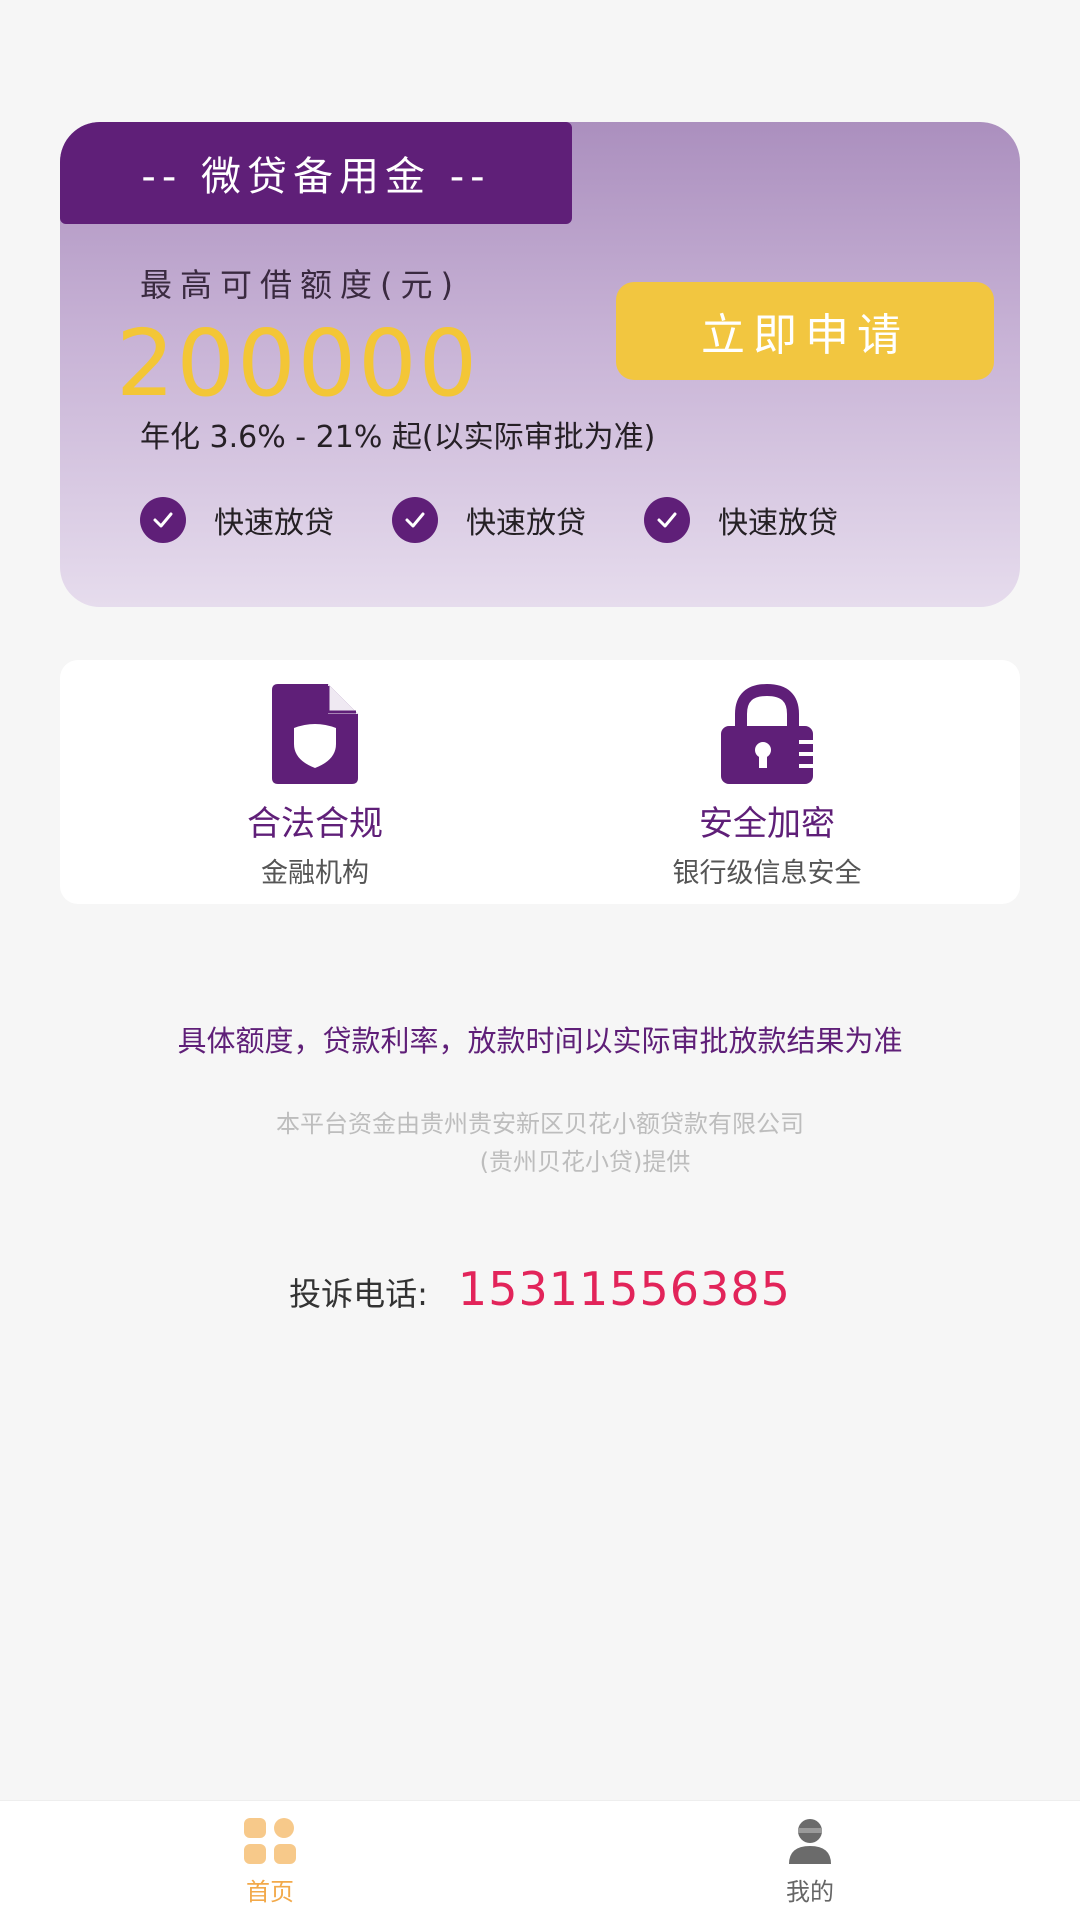 The image size is (1080, 1920). I want to click on trust-title: 合法合规, so click(315, 824).